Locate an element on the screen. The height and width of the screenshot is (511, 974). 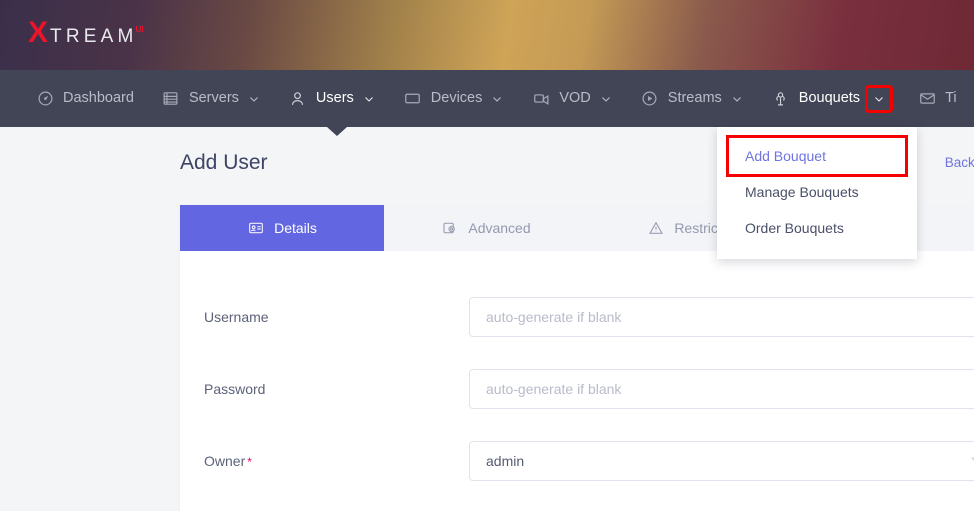
nav-item-servers: Servers is located at coordinates (211, 98).